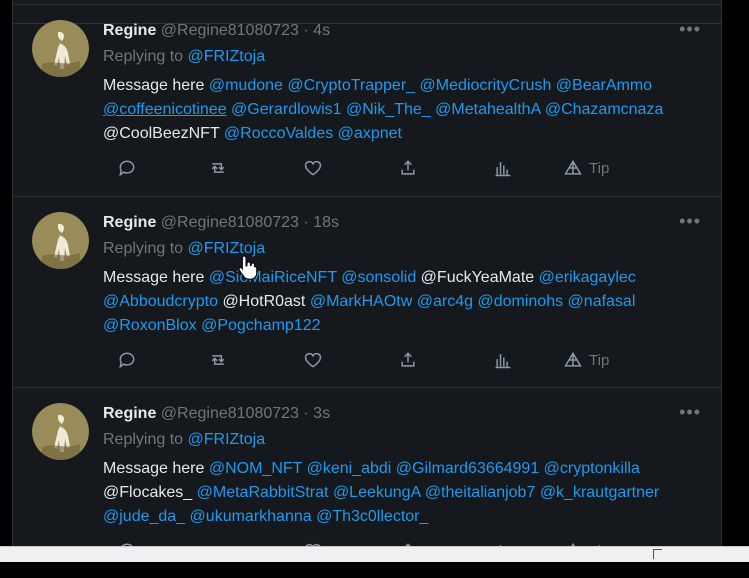 This screenshot has width=749, height=578. What do you see at coordinates (150, 325) in the screenshot?
I see `mention-link: @RoxonBlox` at bounding box center [150, 325].